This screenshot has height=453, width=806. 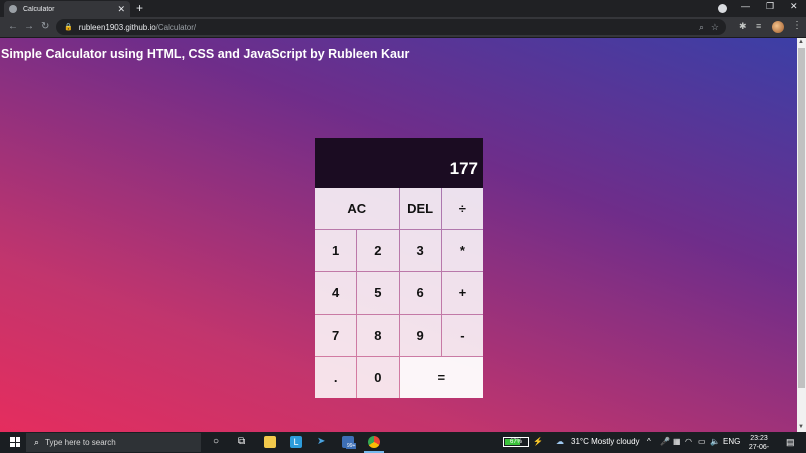 What do you see at coordinates (758, 26) in the screenshot?
I see `reading-list-icon: ≡` at bounding box center [758, 26].